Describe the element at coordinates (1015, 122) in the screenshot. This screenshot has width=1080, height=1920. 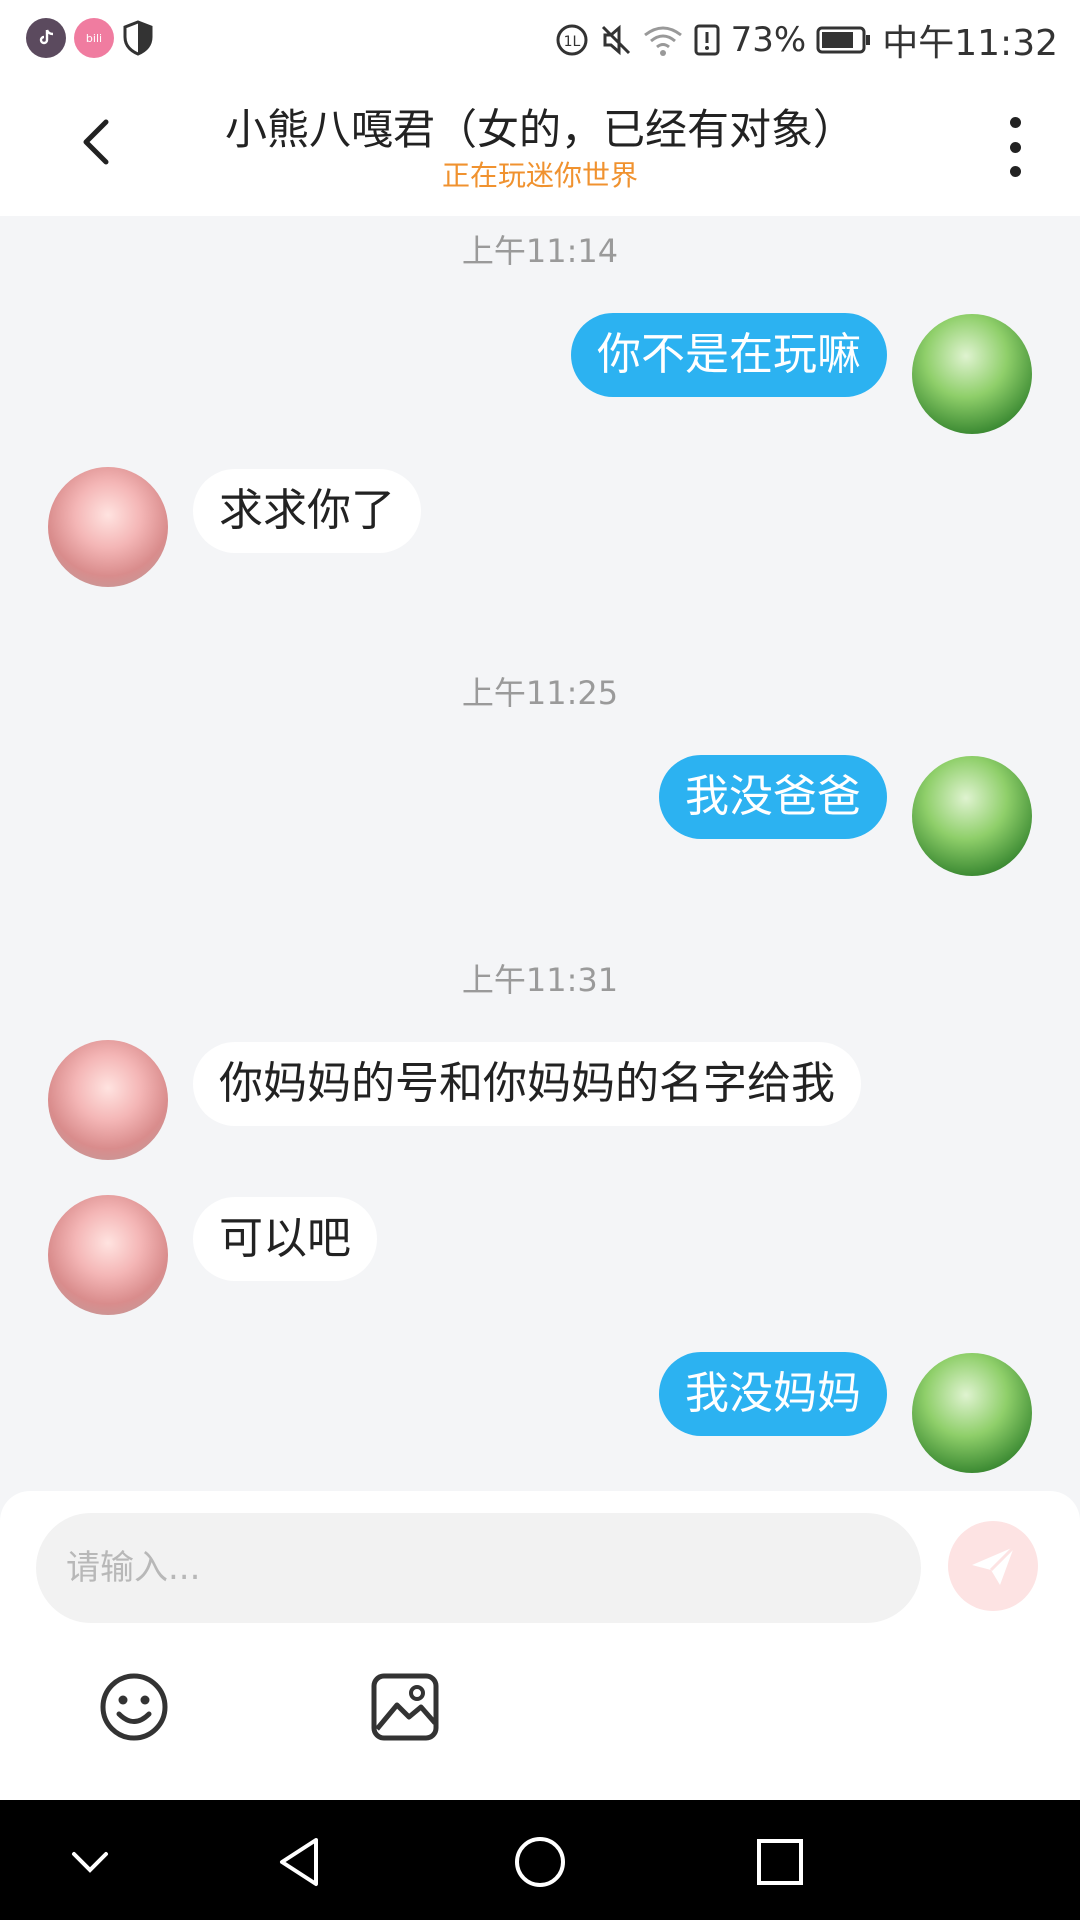
I see `more-vertical-icon` at that location.